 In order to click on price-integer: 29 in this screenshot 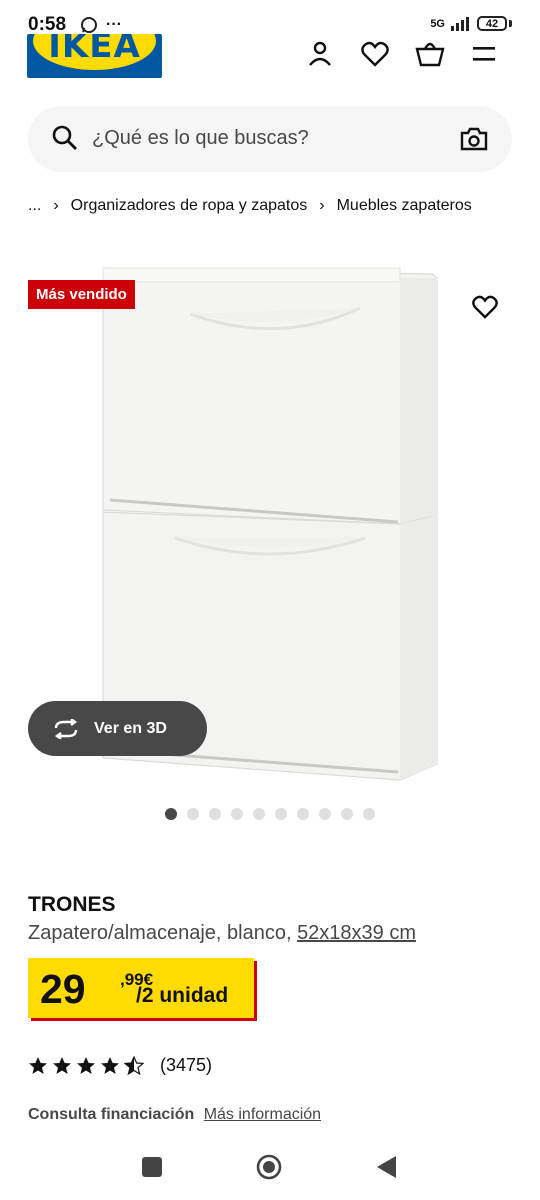, I will do `click(63, 989)`.